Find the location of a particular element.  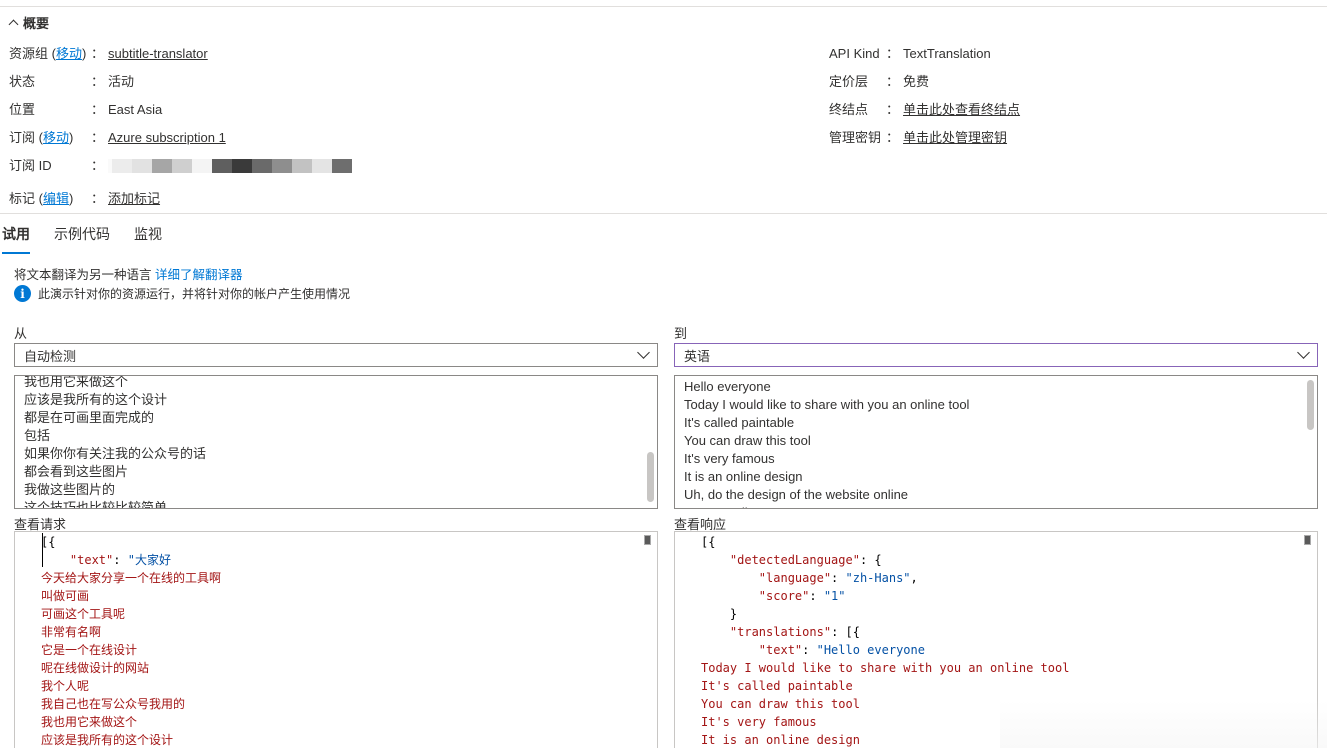

source-scrollbar is located at coordinates (650, 477).